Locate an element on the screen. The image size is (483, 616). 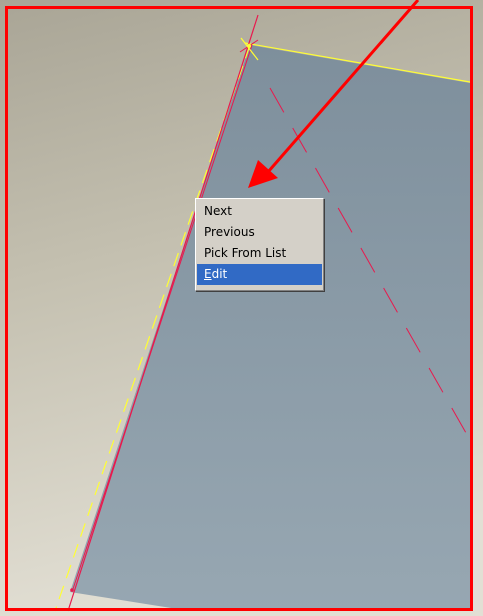
menu-item-label: Pick From List is located at coordinates (245, 253).